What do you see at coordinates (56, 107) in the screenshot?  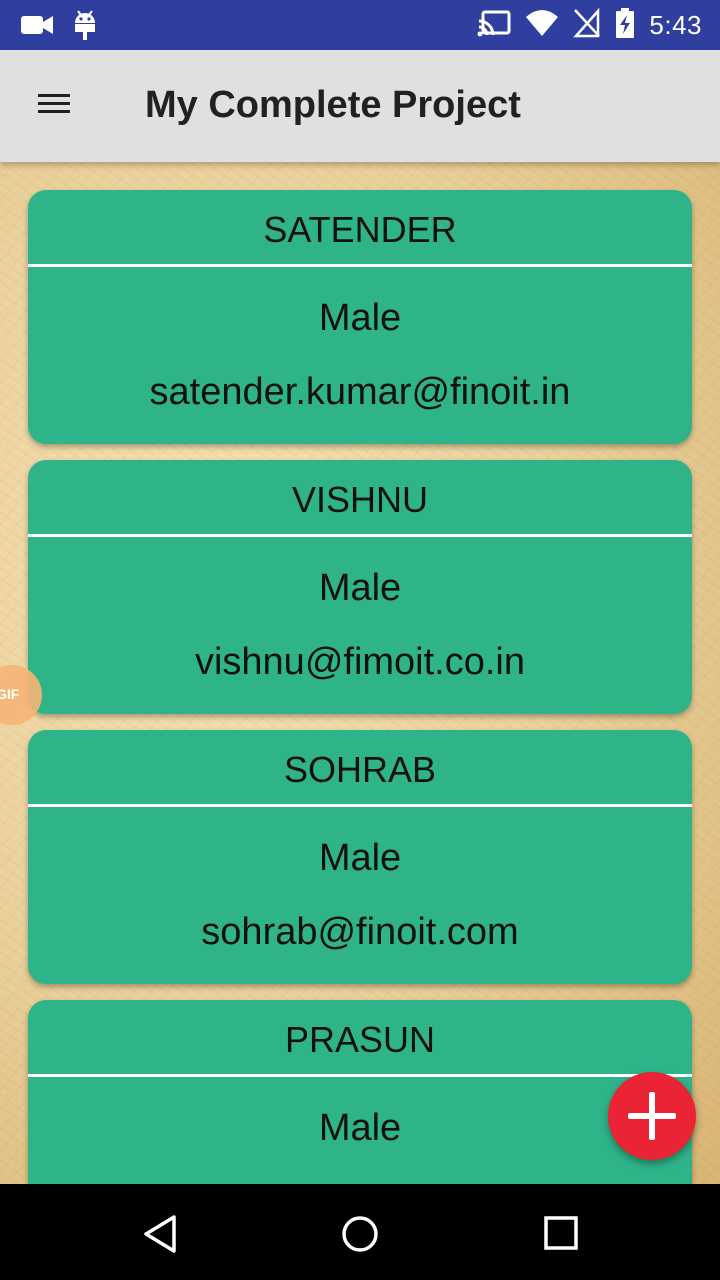 I see `hamburger-menu-icon` at bounding box center [56, 107].